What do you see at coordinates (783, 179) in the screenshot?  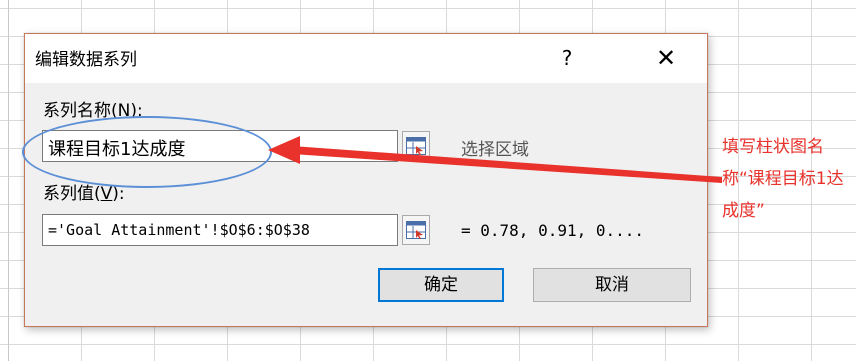 I see `annotation-text: 填写柱状图名称“课程目标1达成度”` at bounding box center [783, 179].